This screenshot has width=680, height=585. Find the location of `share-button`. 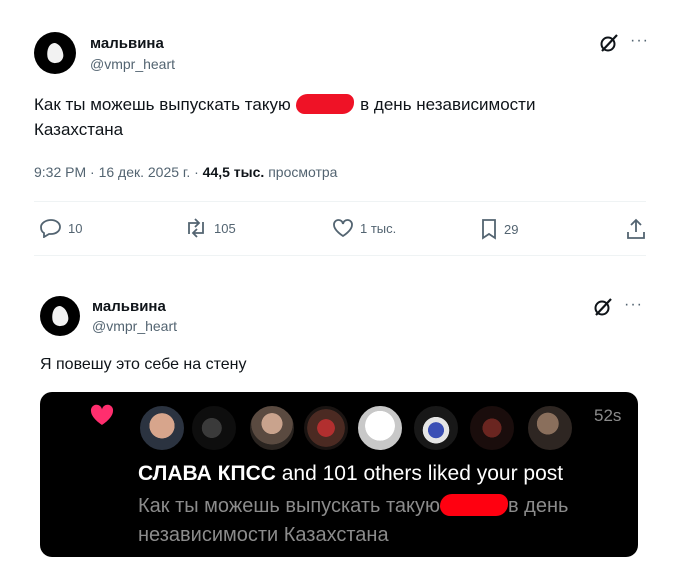

share-button is located at coordinates (636, 229).